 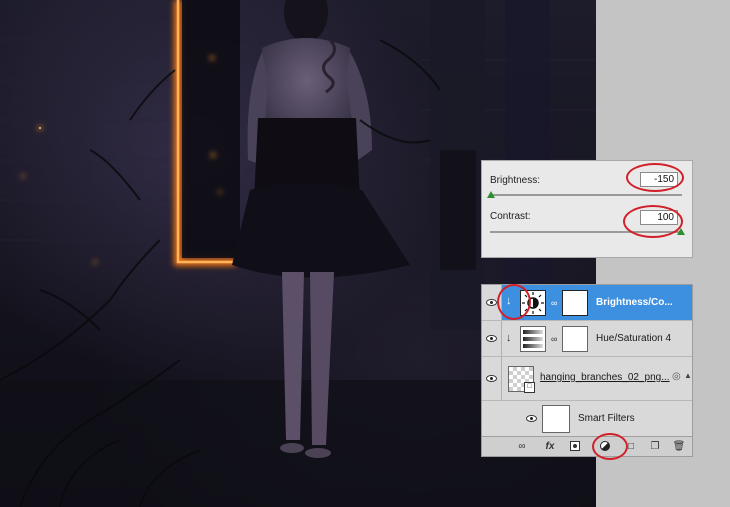 I want to click on annotation-circle-brightness, so click(x=655, y=177).